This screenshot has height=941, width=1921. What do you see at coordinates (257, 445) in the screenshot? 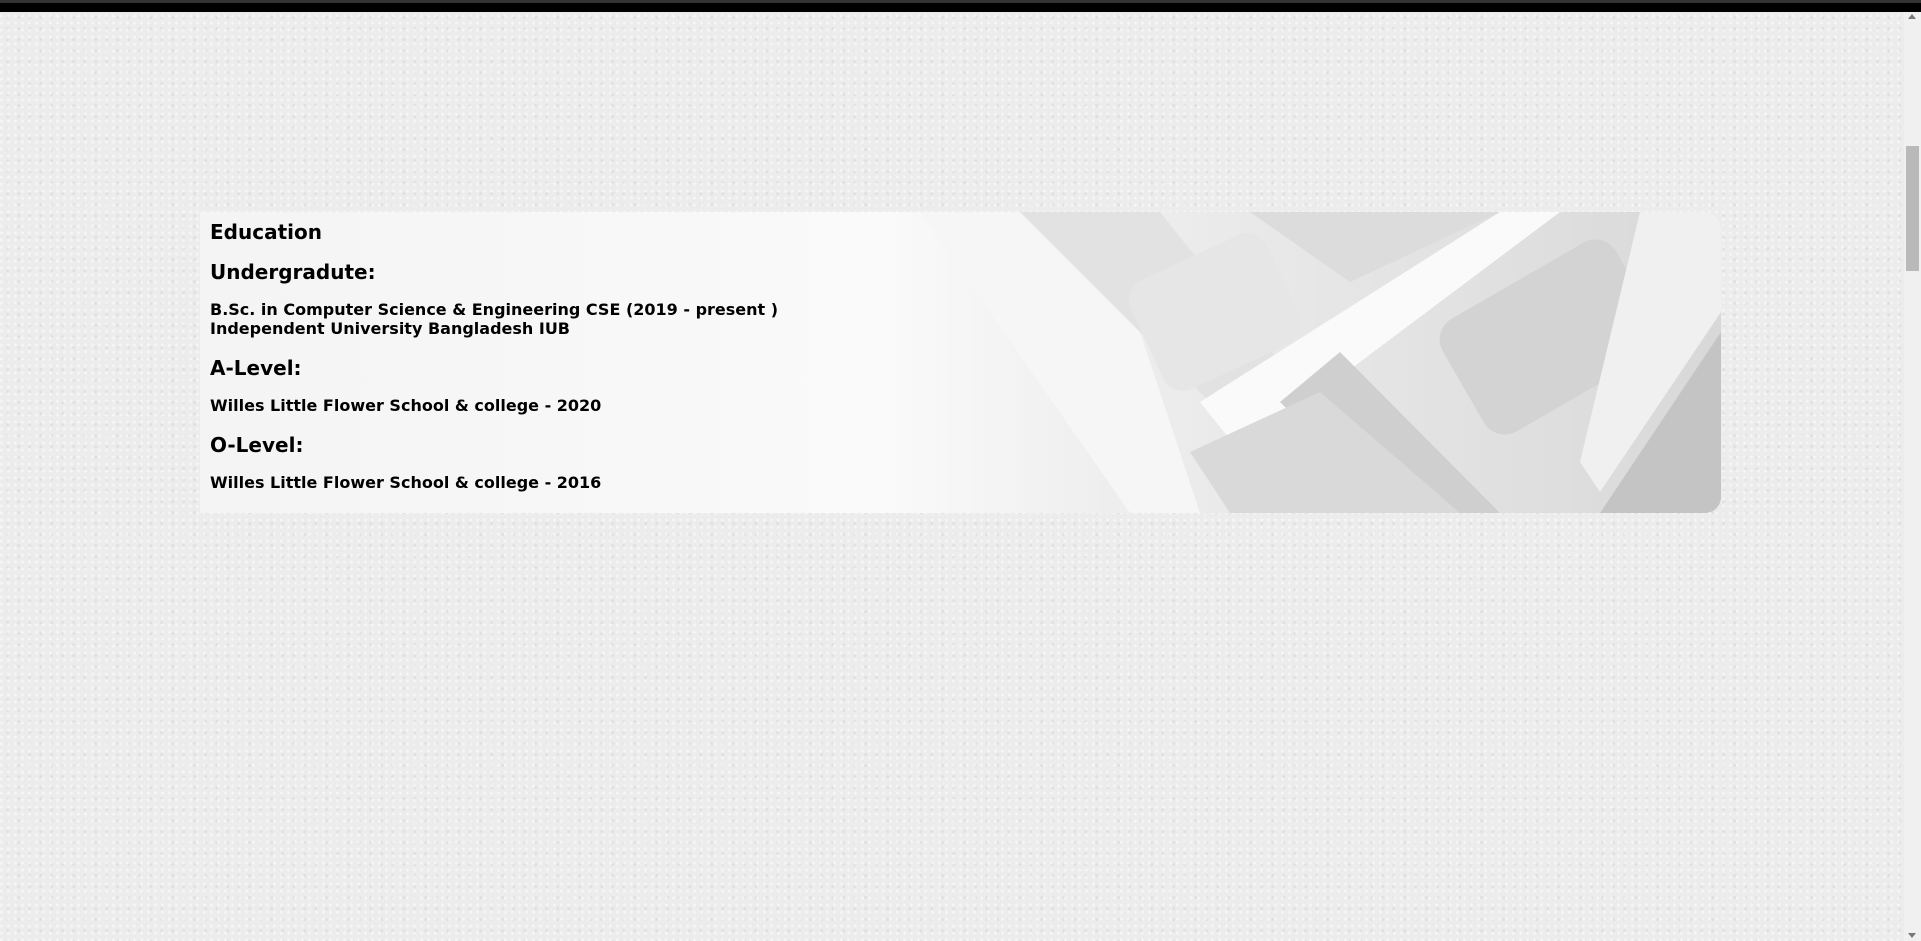
I see `o-level-heading: O-Level:` at bounding box center [257, 445].